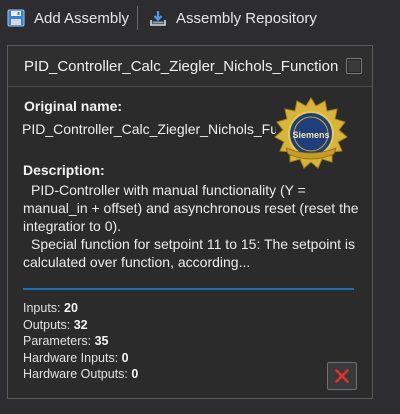 The height and width of the screenshot is (414, 400). Describe the element at coordinates (138, 18) in the screenshot. I see `toolbar-separator` at that location.